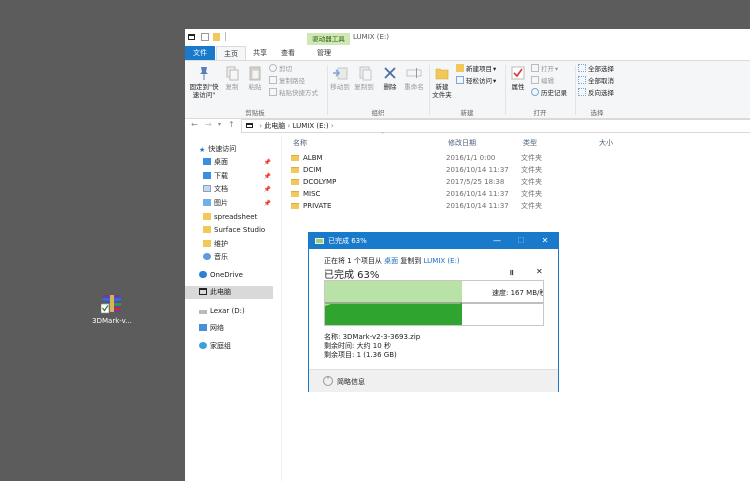 The width and height of the screenshot is (750, 481). I want to click on nav-item-downloads: 下载 📌, so click(229, 176).